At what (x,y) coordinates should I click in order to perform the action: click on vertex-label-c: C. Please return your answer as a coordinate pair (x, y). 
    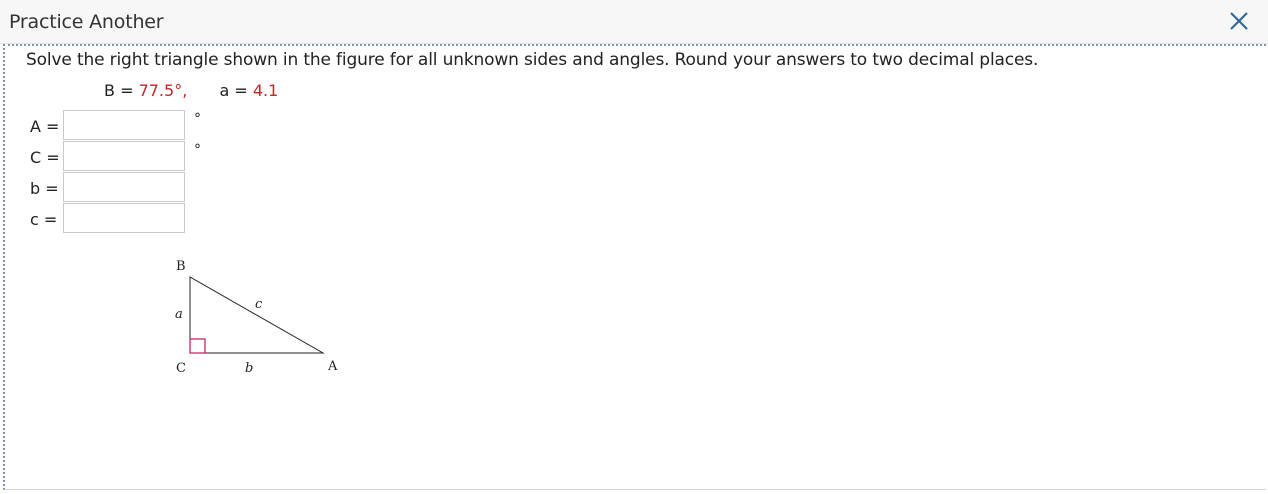
    Looking at the image, I should click on (181, 368).